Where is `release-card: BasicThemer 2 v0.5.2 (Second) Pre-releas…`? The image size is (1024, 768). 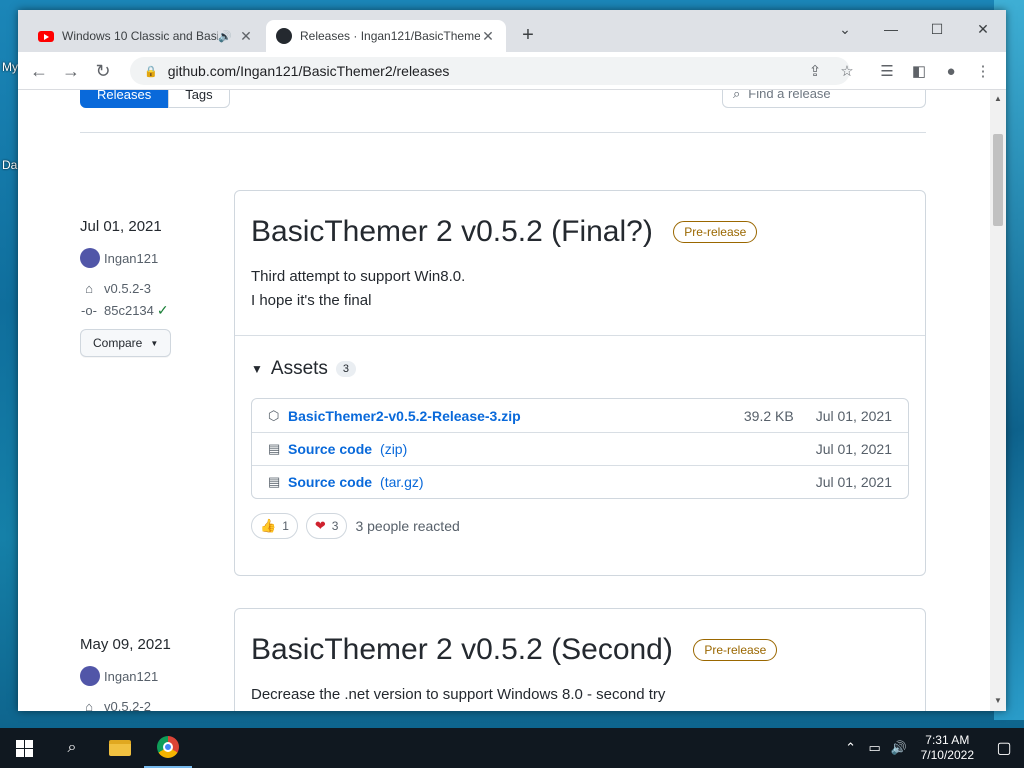
release-card: BasicThemer 2 v0.5.2 (Second) Pre-releas… is located at coordinates (580, 659).